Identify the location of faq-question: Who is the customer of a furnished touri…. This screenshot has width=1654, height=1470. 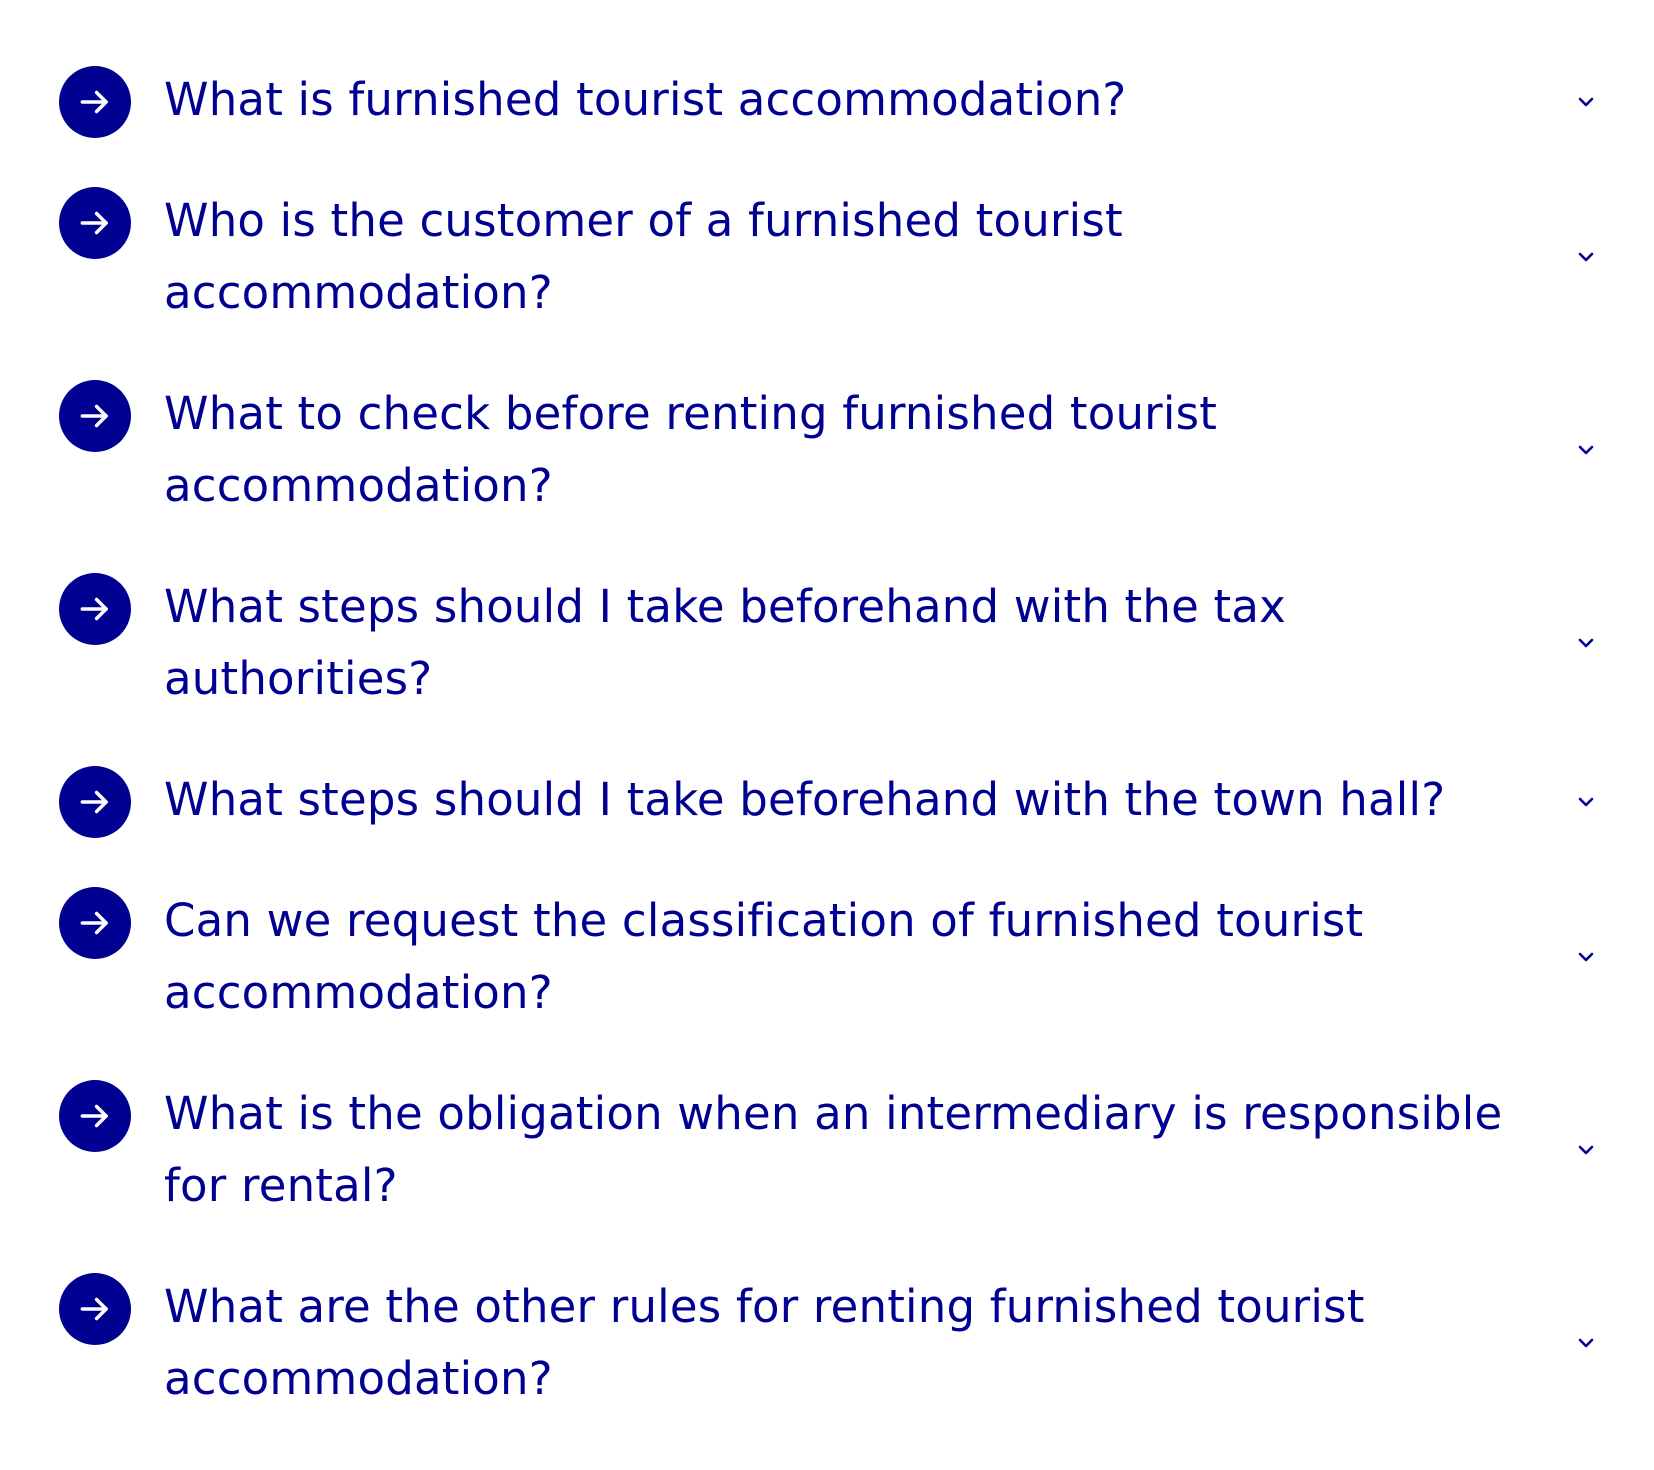
(664, 257).